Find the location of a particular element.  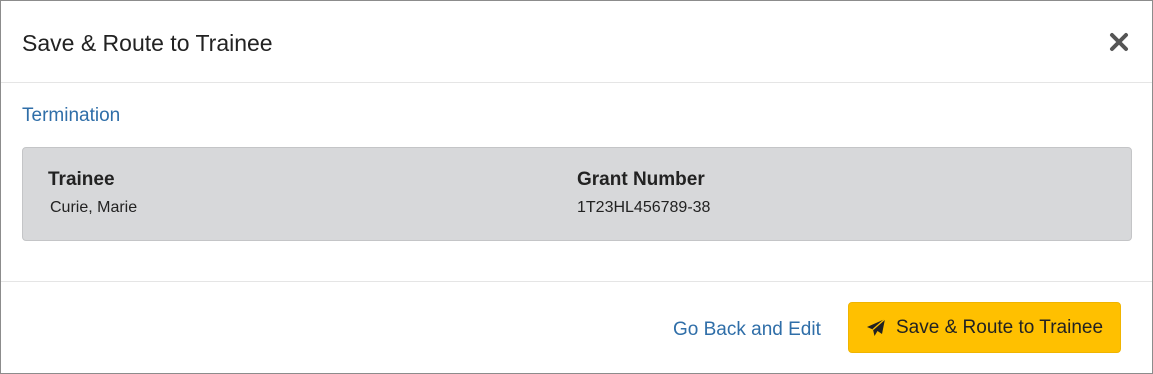

termination-link: Termination is located at coordinates (71, 116).